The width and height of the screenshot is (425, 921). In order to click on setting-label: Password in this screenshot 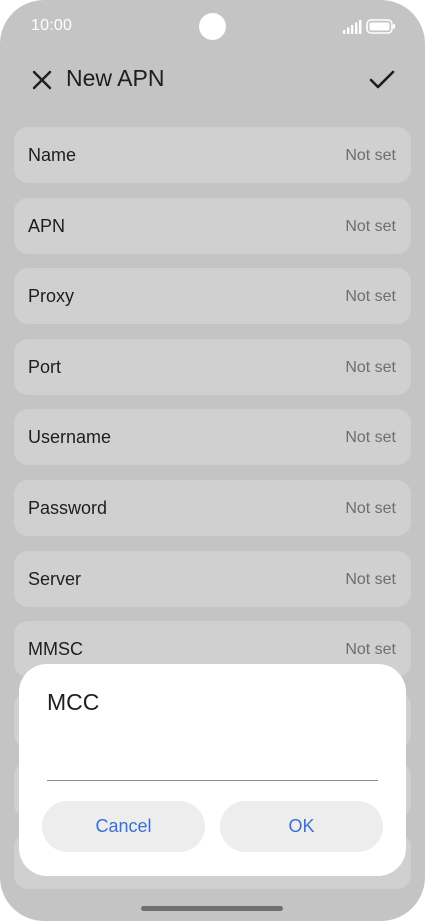, I will do `click(68, 507)`.